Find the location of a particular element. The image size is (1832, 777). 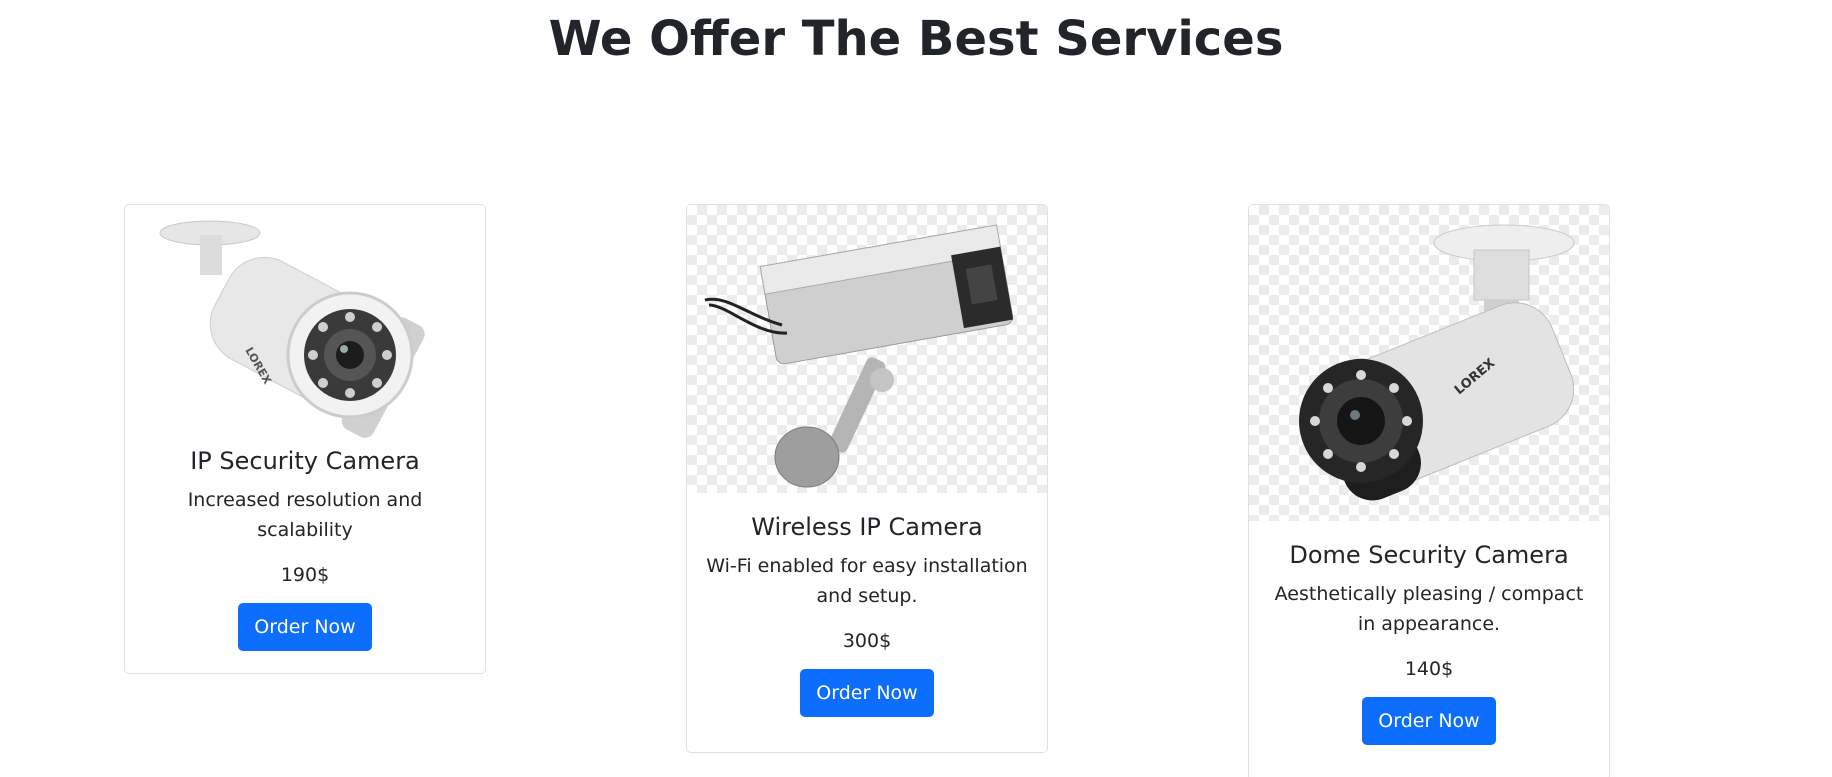

card-title: IP Security Camera is located at coordinates (305, 461).